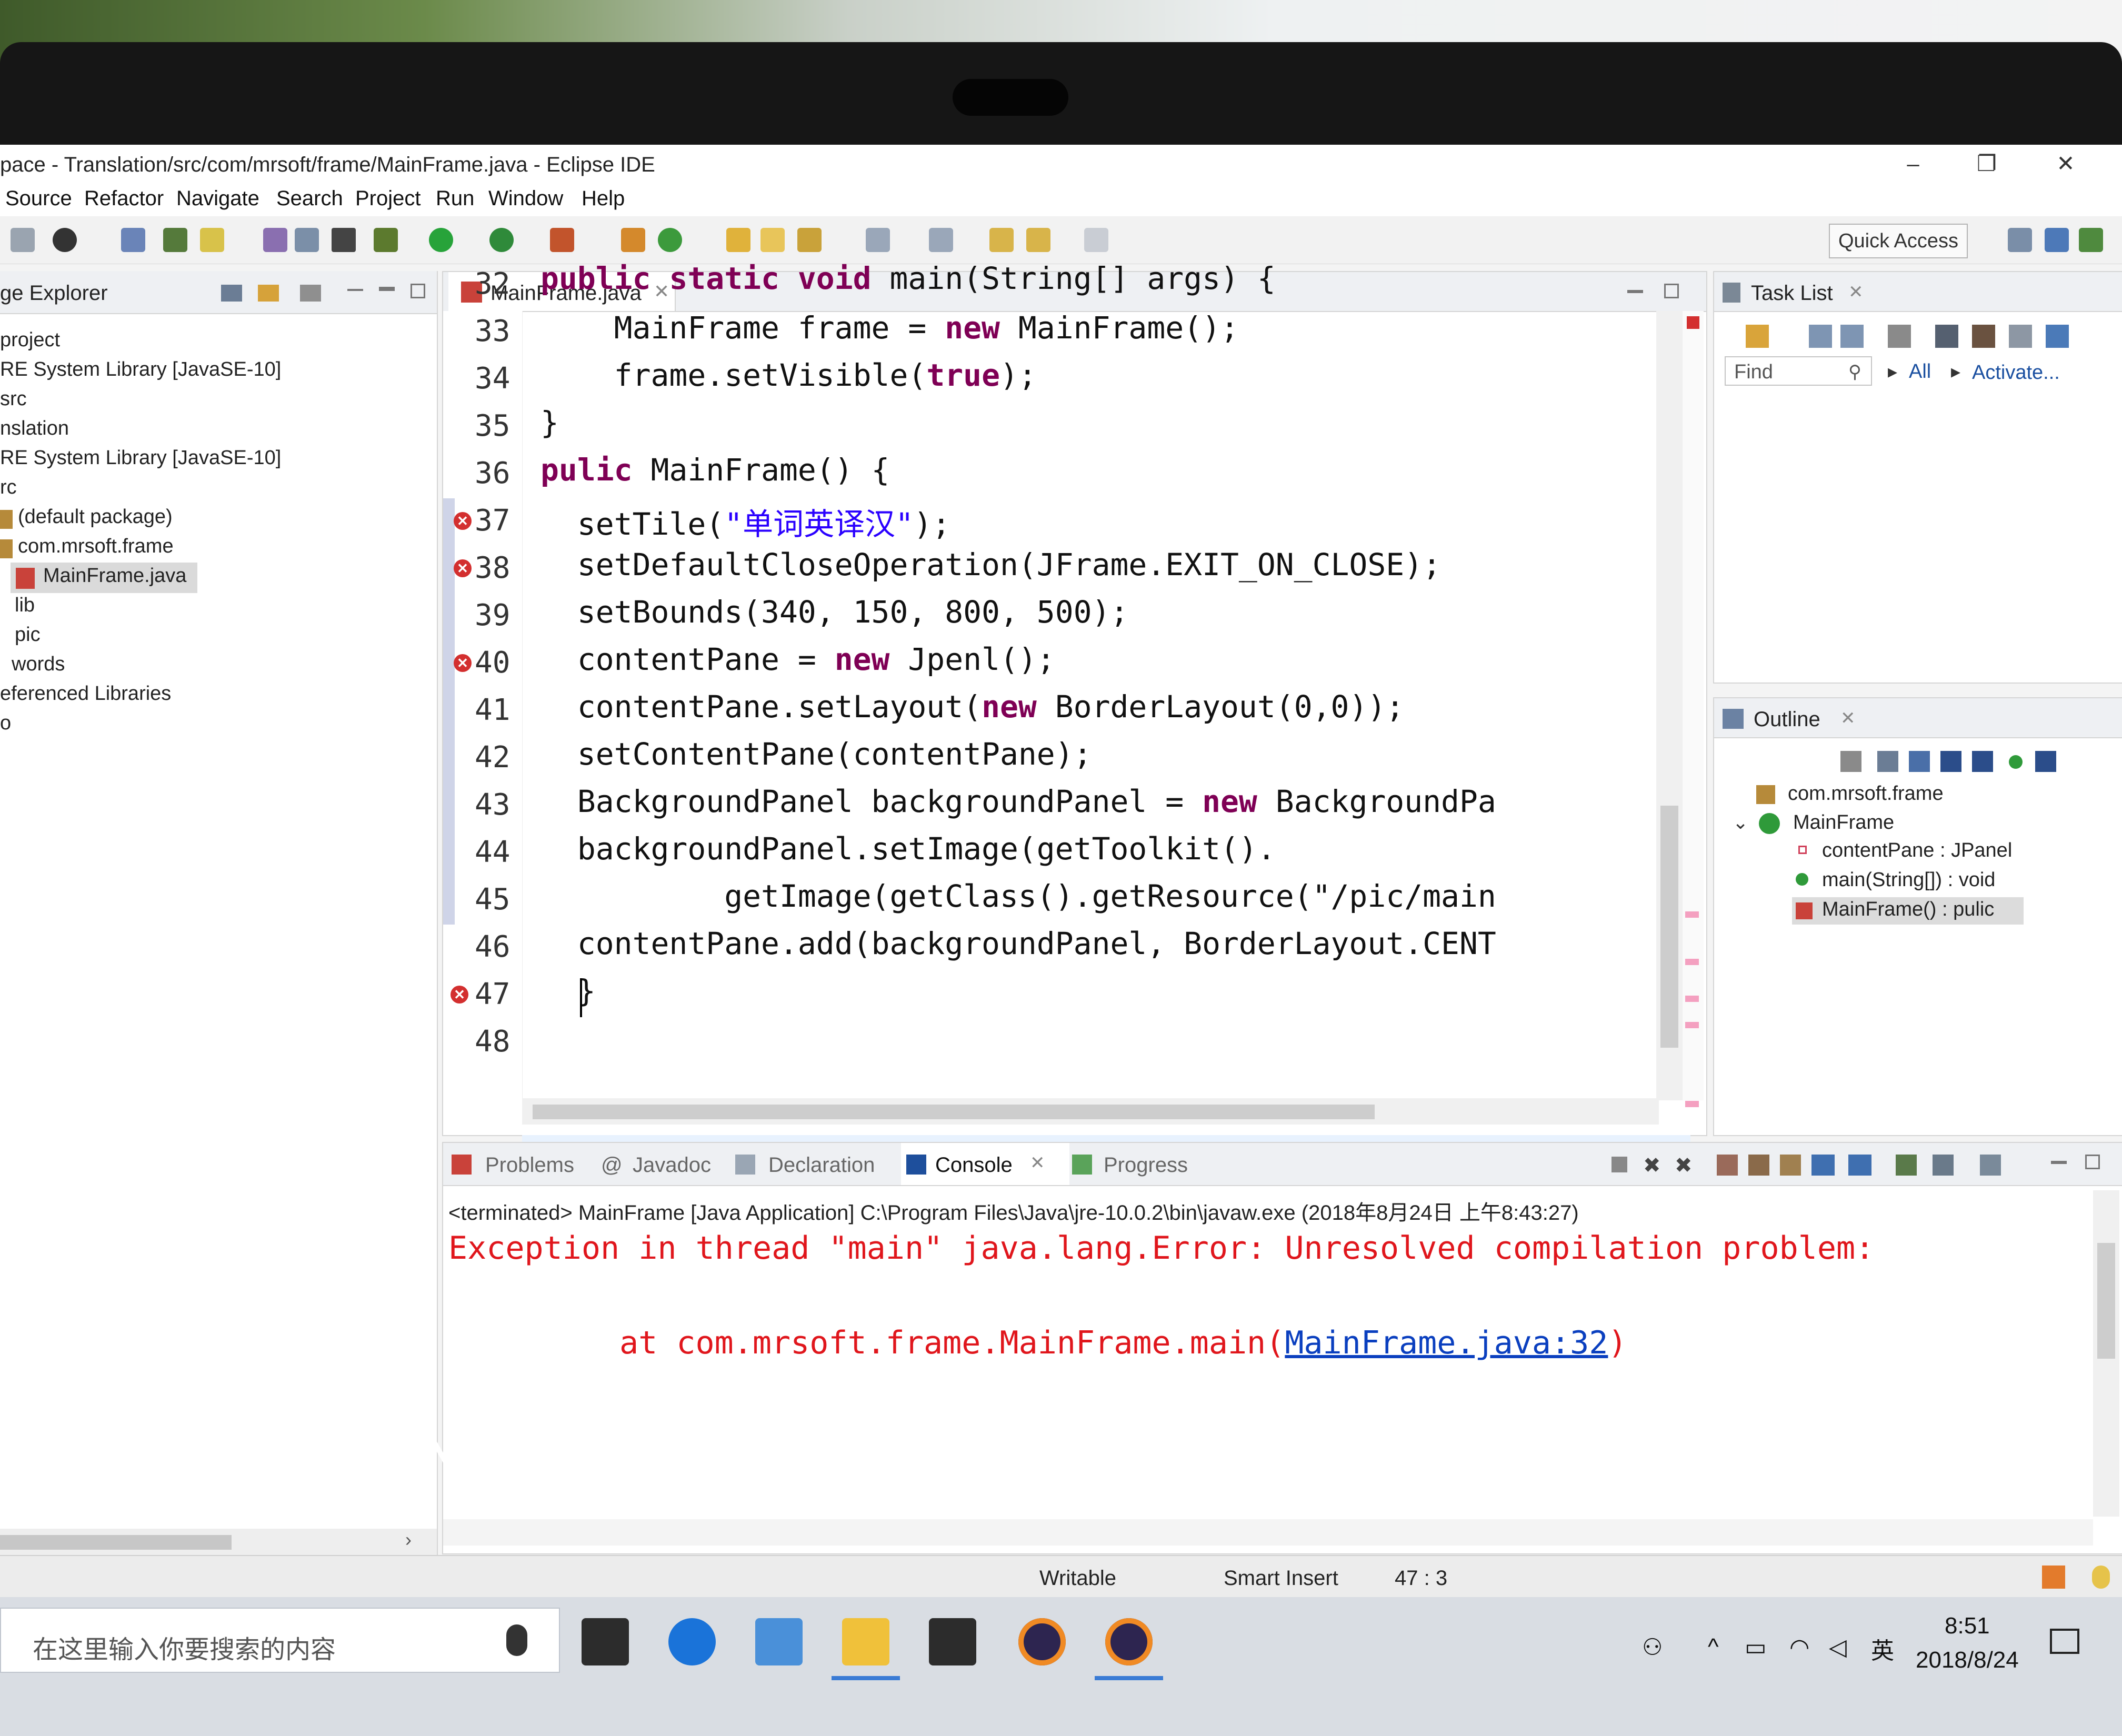 This screenshot has height=1736, width=2122. What do you see at coordinates (38, 664) in the screenshot?
I see `tree-item: words` at bounding box center [38, 664].